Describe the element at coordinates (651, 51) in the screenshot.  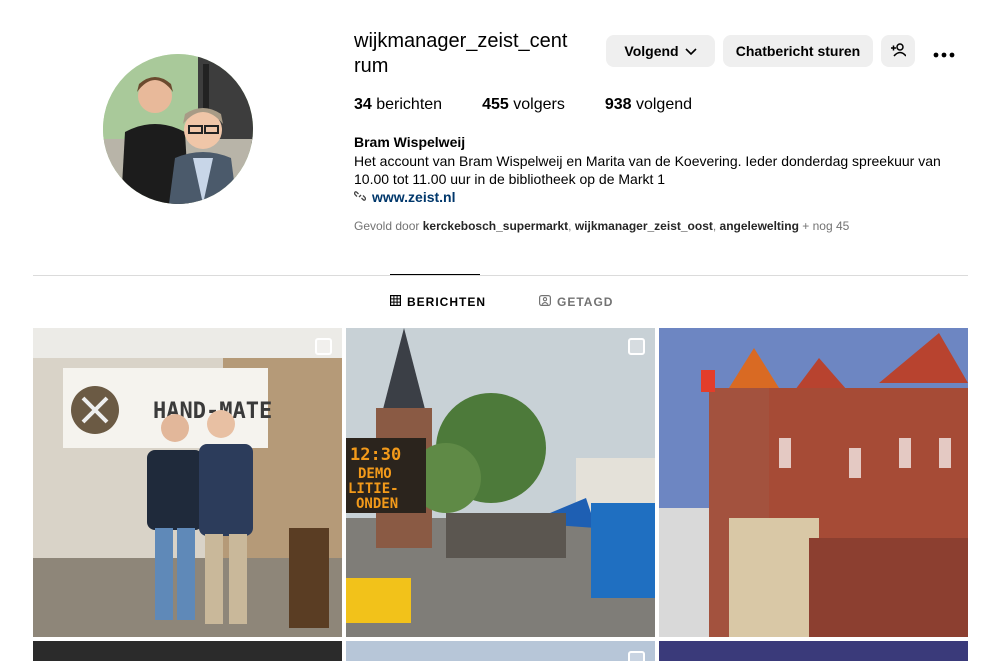
I see `following-button-label: Volgend` at that location.